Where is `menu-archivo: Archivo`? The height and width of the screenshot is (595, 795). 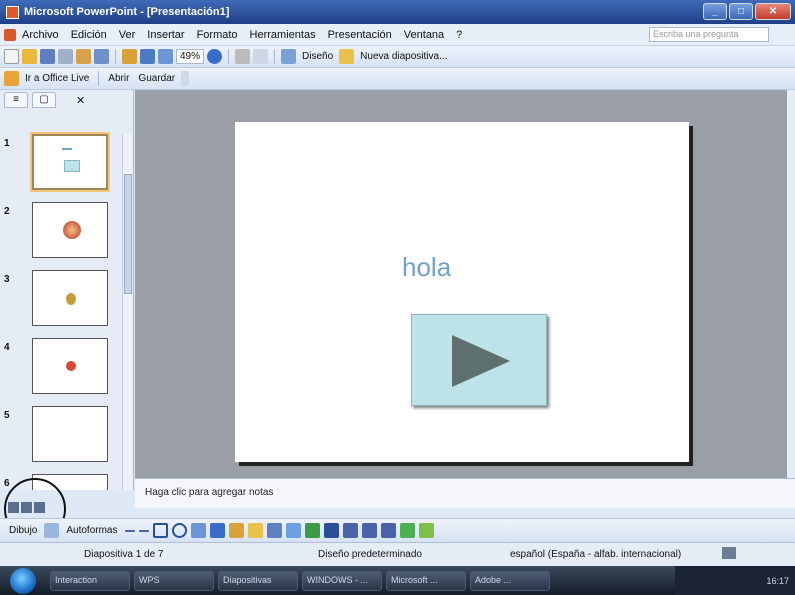
menu-archivo: Archivo is located at coordinates (40, 35).